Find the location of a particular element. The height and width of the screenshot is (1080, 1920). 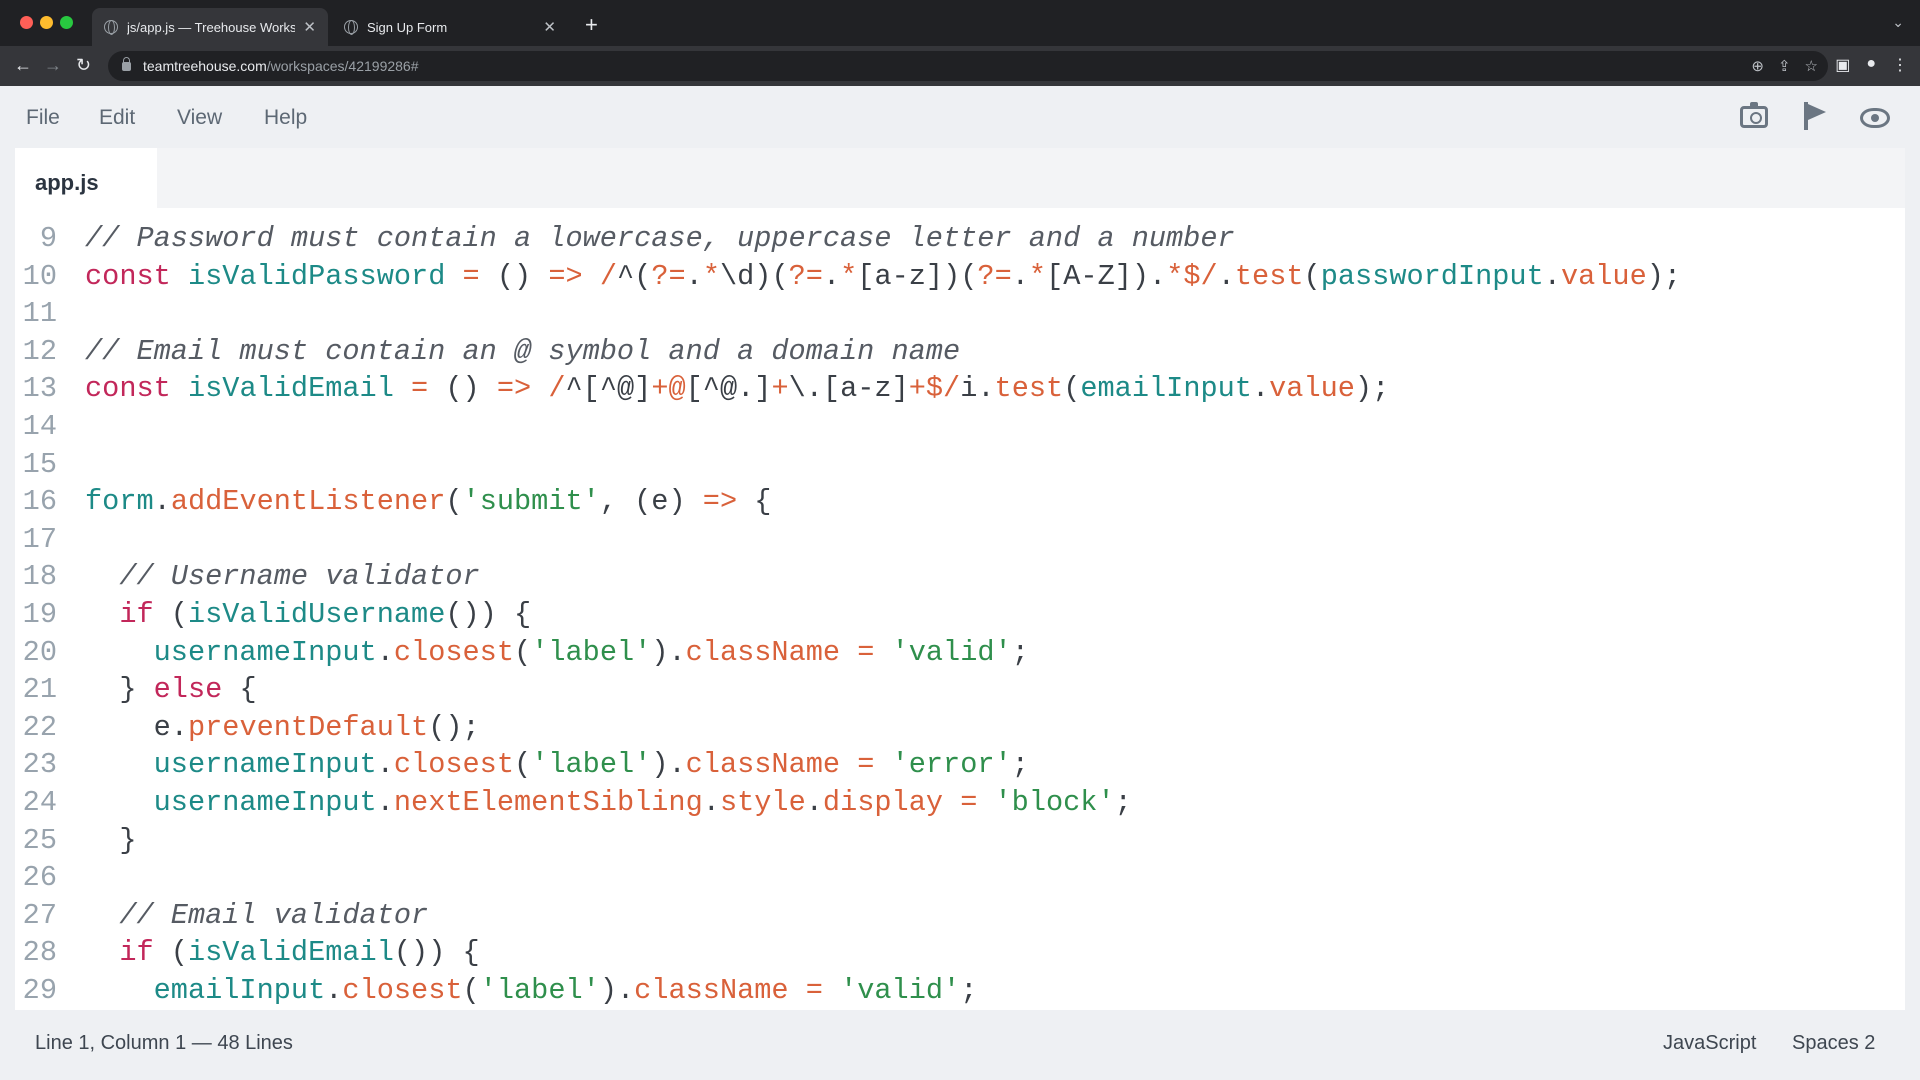

code-line: 18 // Username validator is located at coordinates (960, 577).